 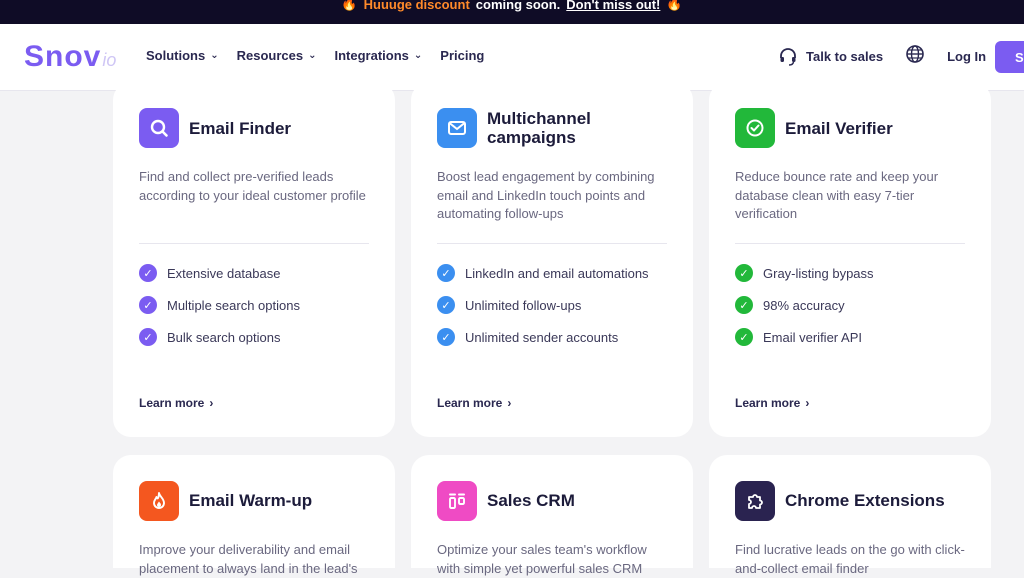 I want to click on feature-label: LinkedIn and email automations, so click(x=557, y=273).